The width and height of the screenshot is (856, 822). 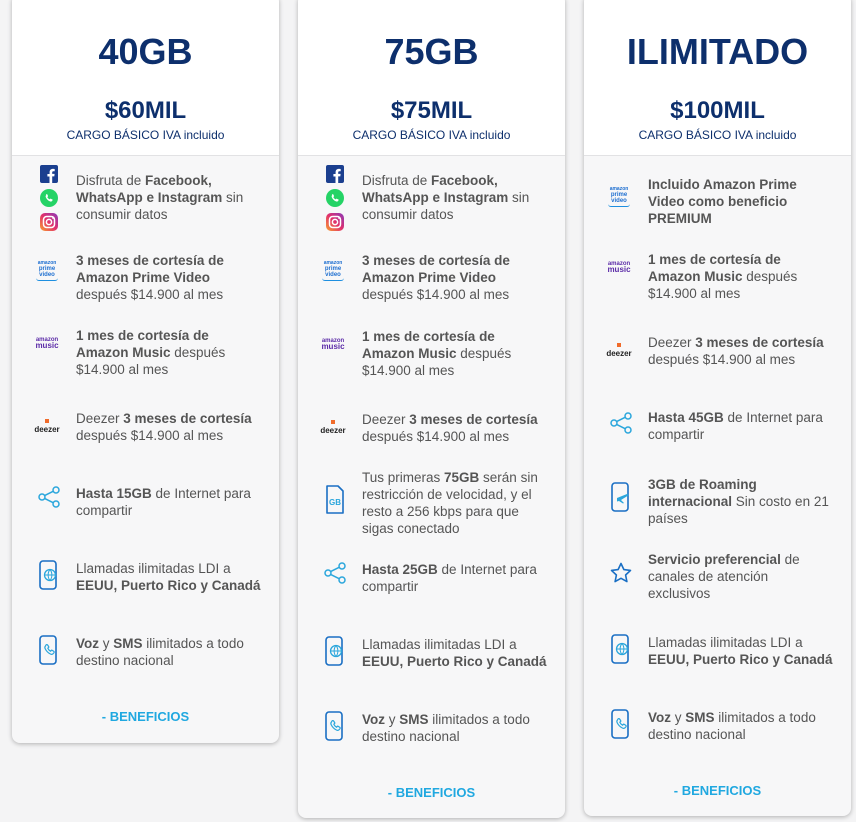 I want to click on feature-text: Hasta 25GB de Internet para compartir, so click(x=449, y=578).